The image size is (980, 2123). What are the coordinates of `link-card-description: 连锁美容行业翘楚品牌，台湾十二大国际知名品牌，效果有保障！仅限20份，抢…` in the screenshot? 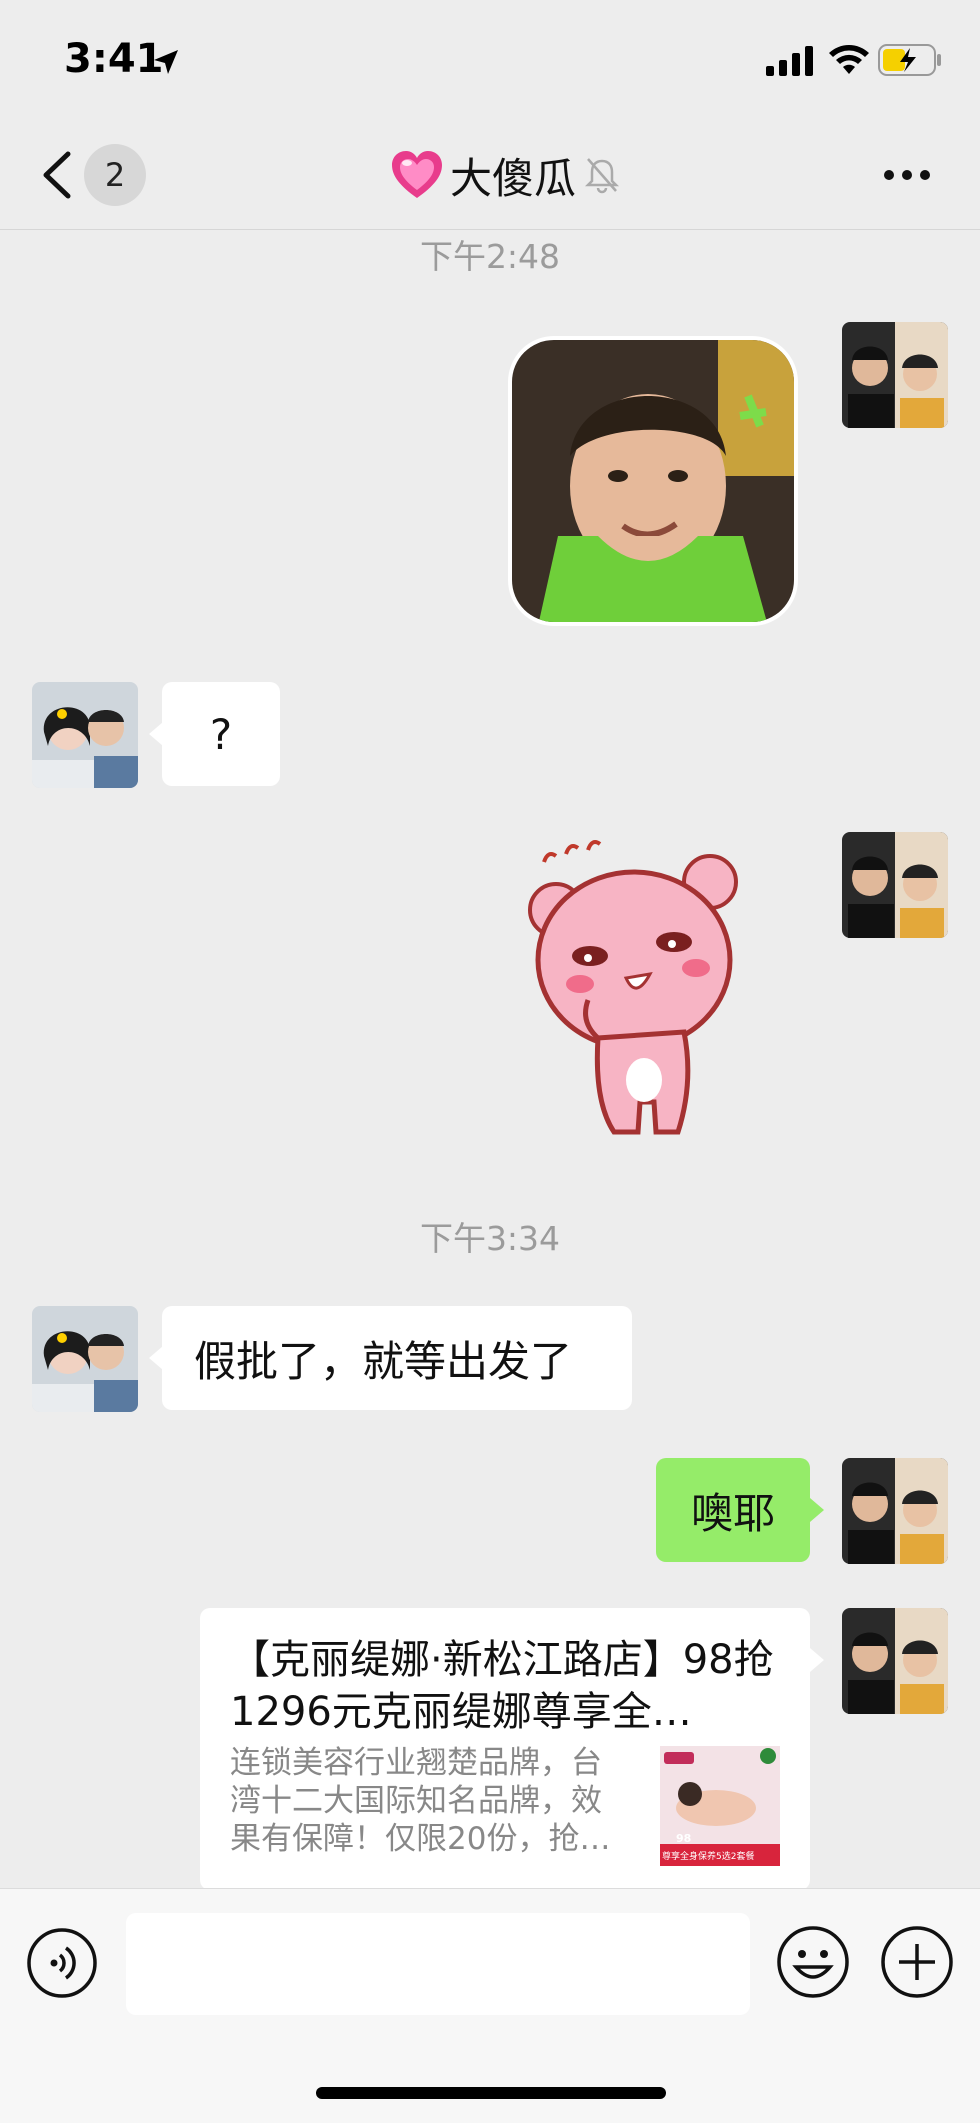 It's located at (420, 1801).